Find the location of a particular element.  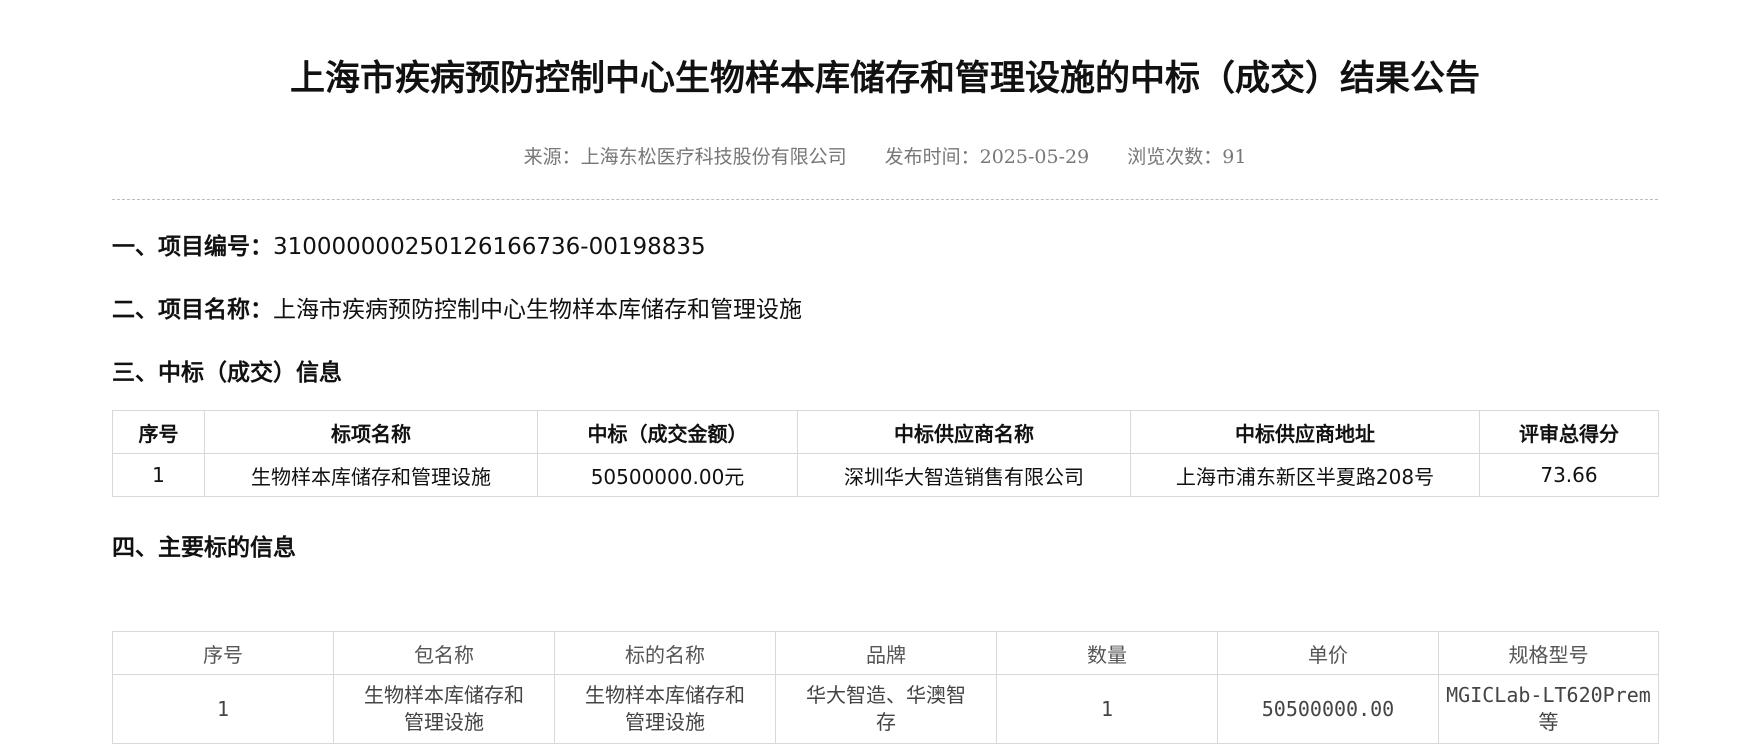

section-main-items: 四、主要标的信息 is located at coordinates (204, 545).